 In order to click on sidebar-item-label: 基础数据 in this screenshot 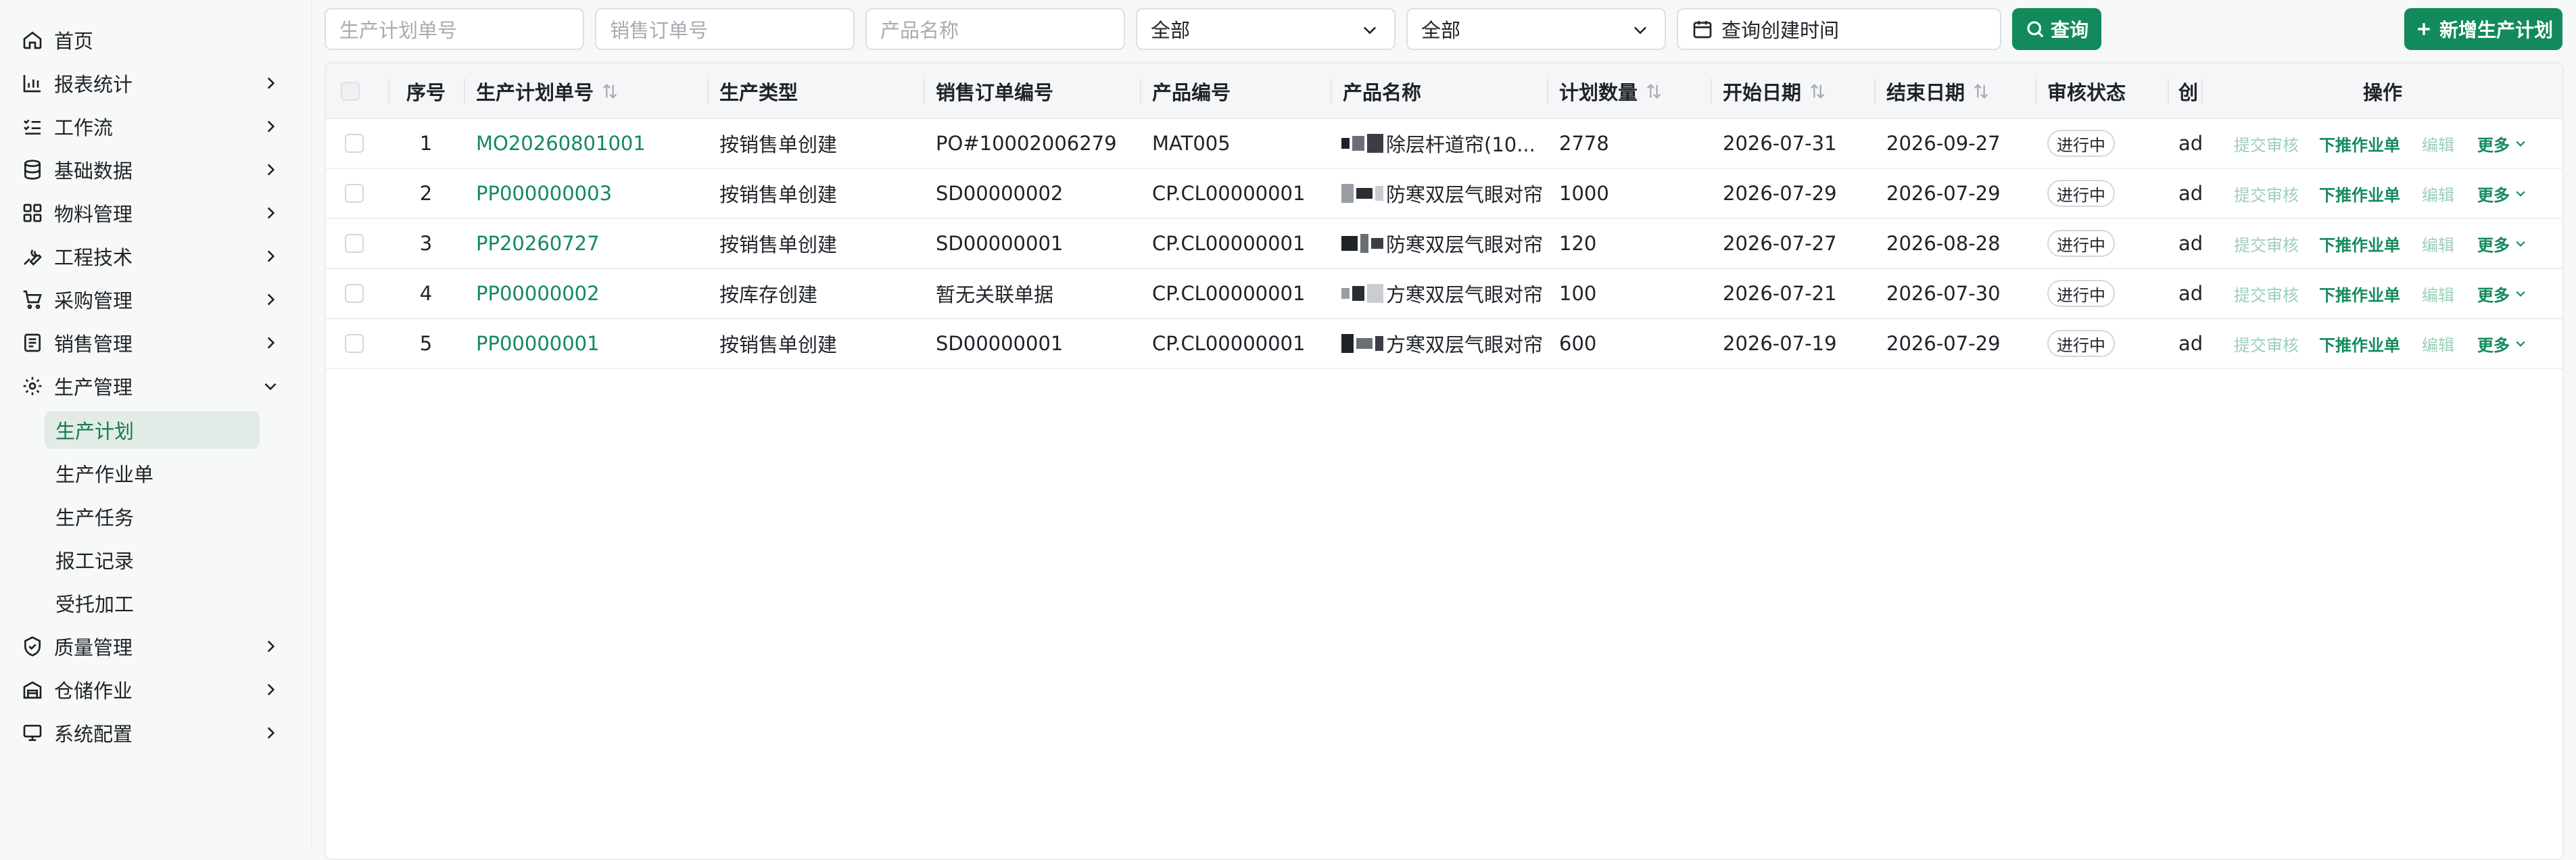, I will do `click(93, 171)`.